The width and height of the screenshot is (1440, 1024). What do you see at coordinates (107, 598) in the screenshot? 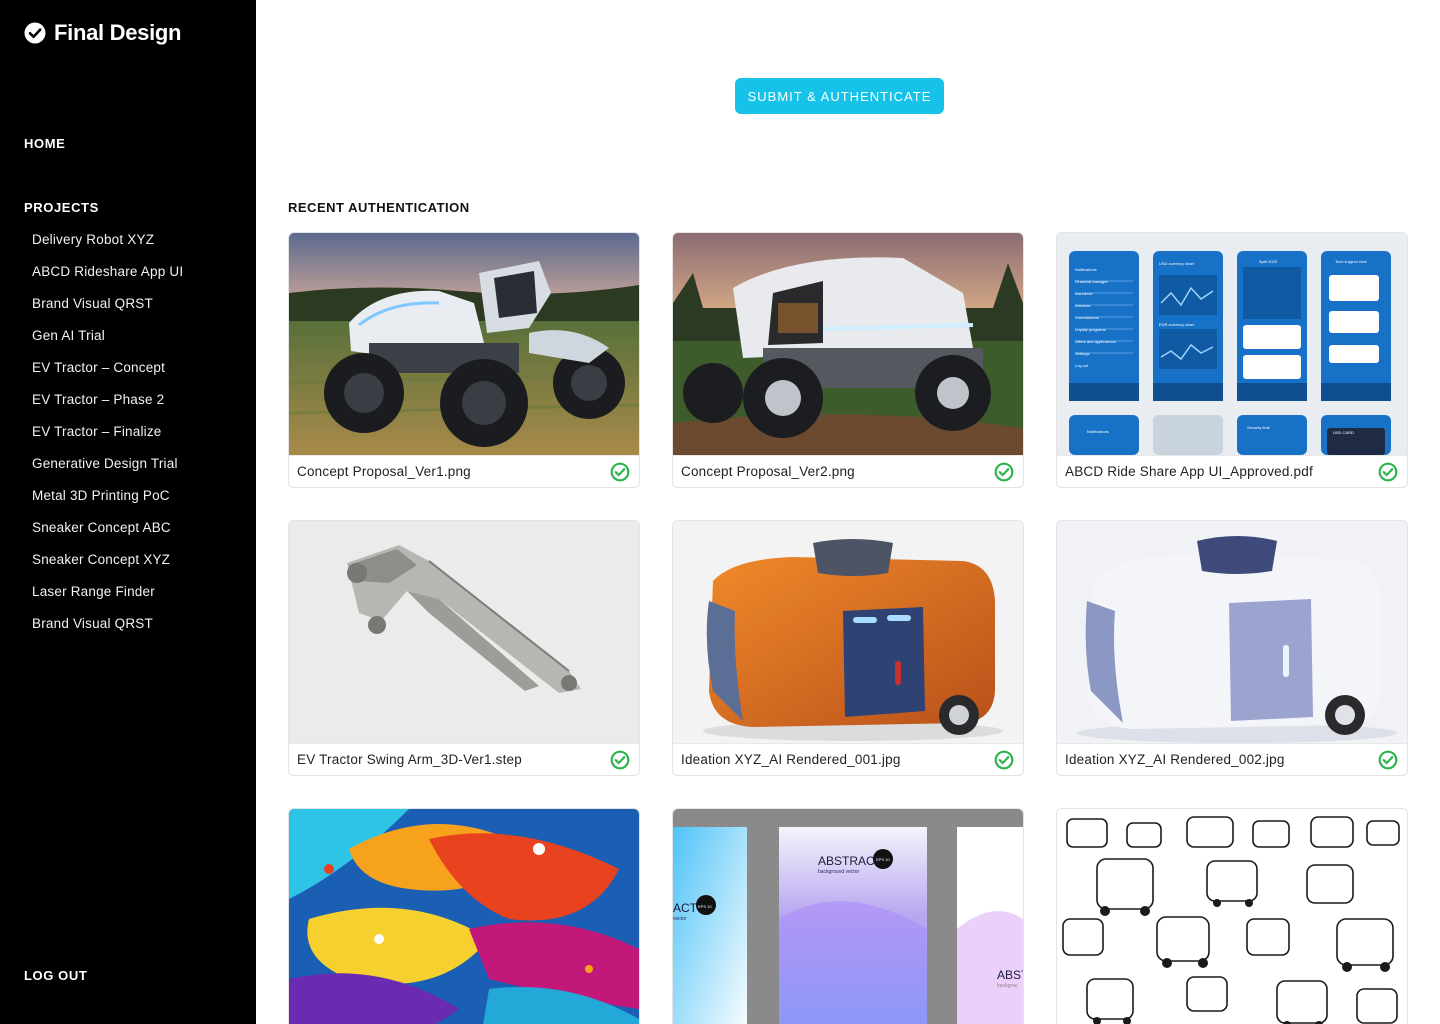
I see `project-item: Laser Range Finder` at bounding box center [107, 598].